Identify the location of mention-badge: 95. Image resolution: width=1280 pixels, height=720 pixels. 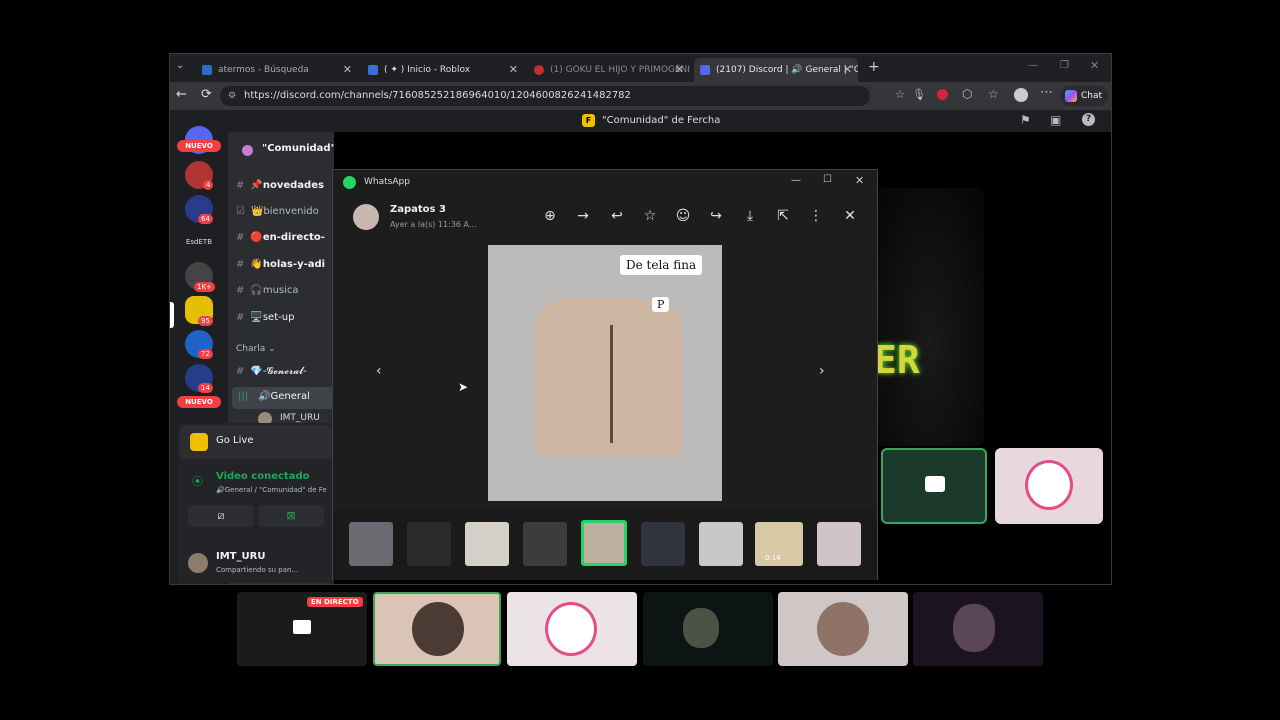
(205, 321).